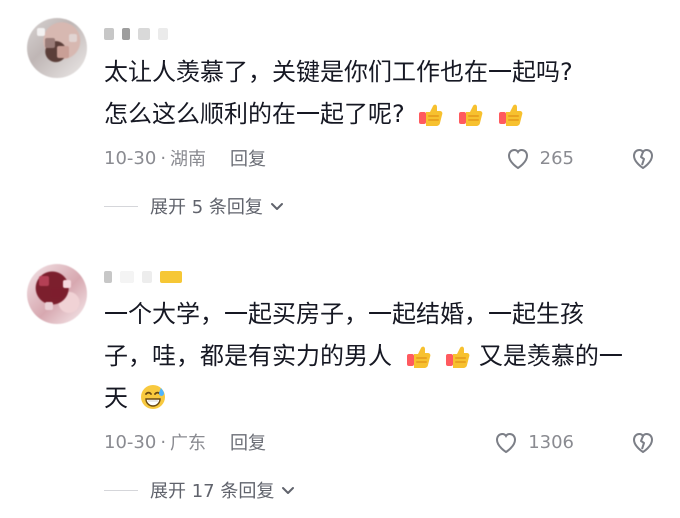 The height and width of the screenshot is (518, 680). I want to click on comment-location: 广东, so click(188, 443).